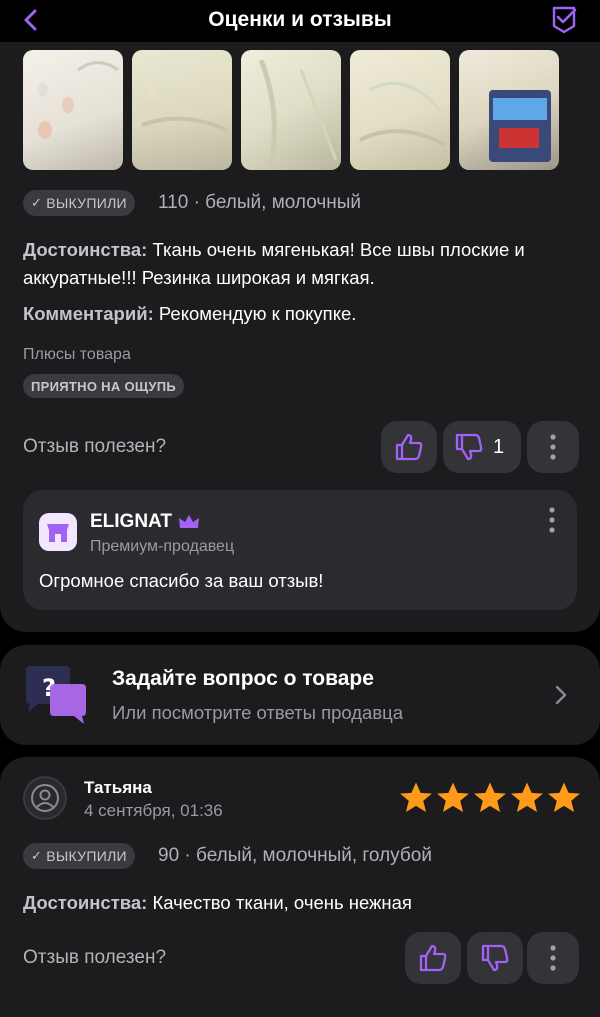 This screenshot has width=600, height=1017. I want to click on seller-status: Премиум-продавец, so click(162, 546).